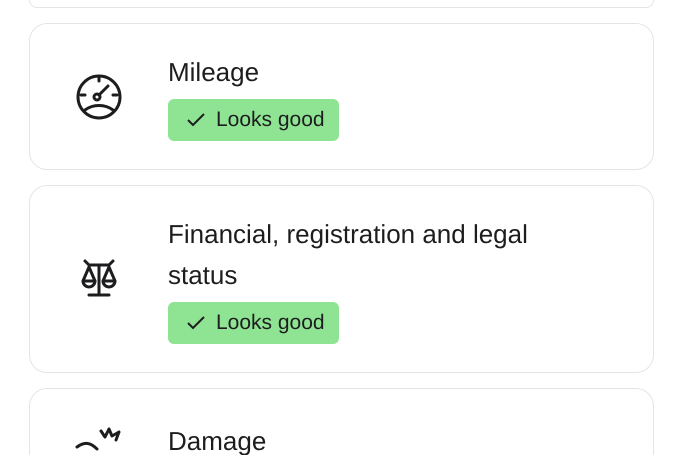 The image size is (682, 455). Describe the element at coordinates (214, 72) in the screenshot. I see `check-title: Mileage` at that location.